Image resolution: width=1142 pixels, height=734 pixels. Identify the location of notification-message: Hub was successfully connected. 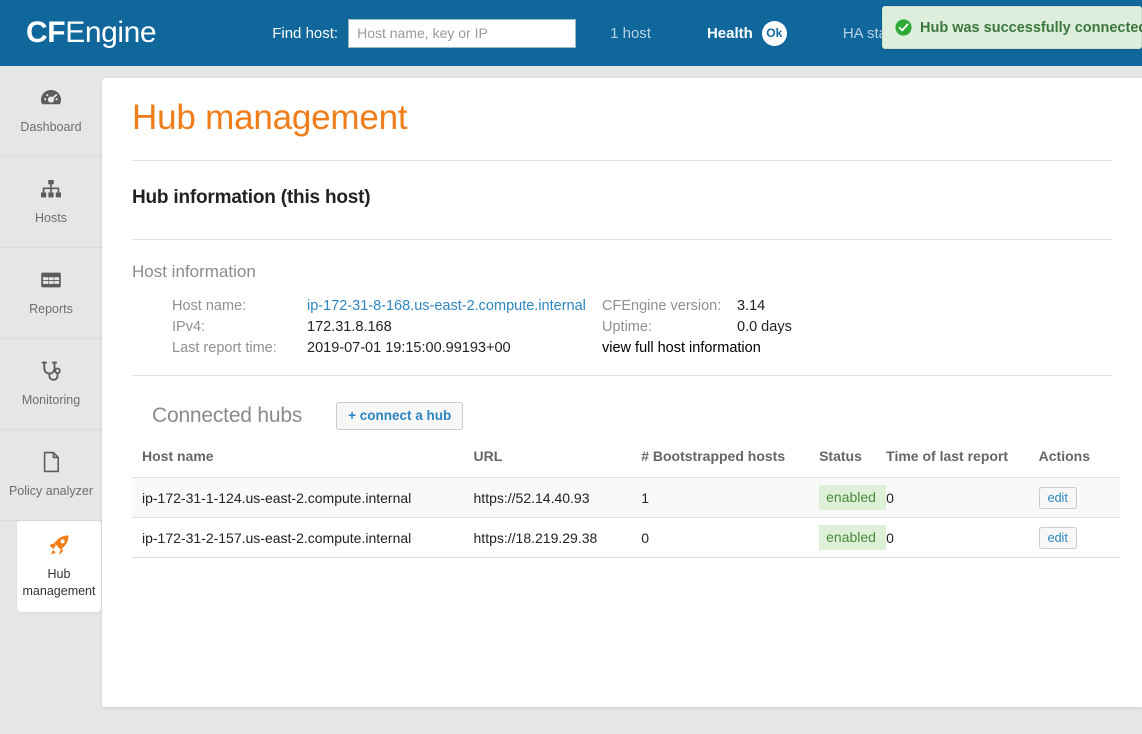
(1031, 27).